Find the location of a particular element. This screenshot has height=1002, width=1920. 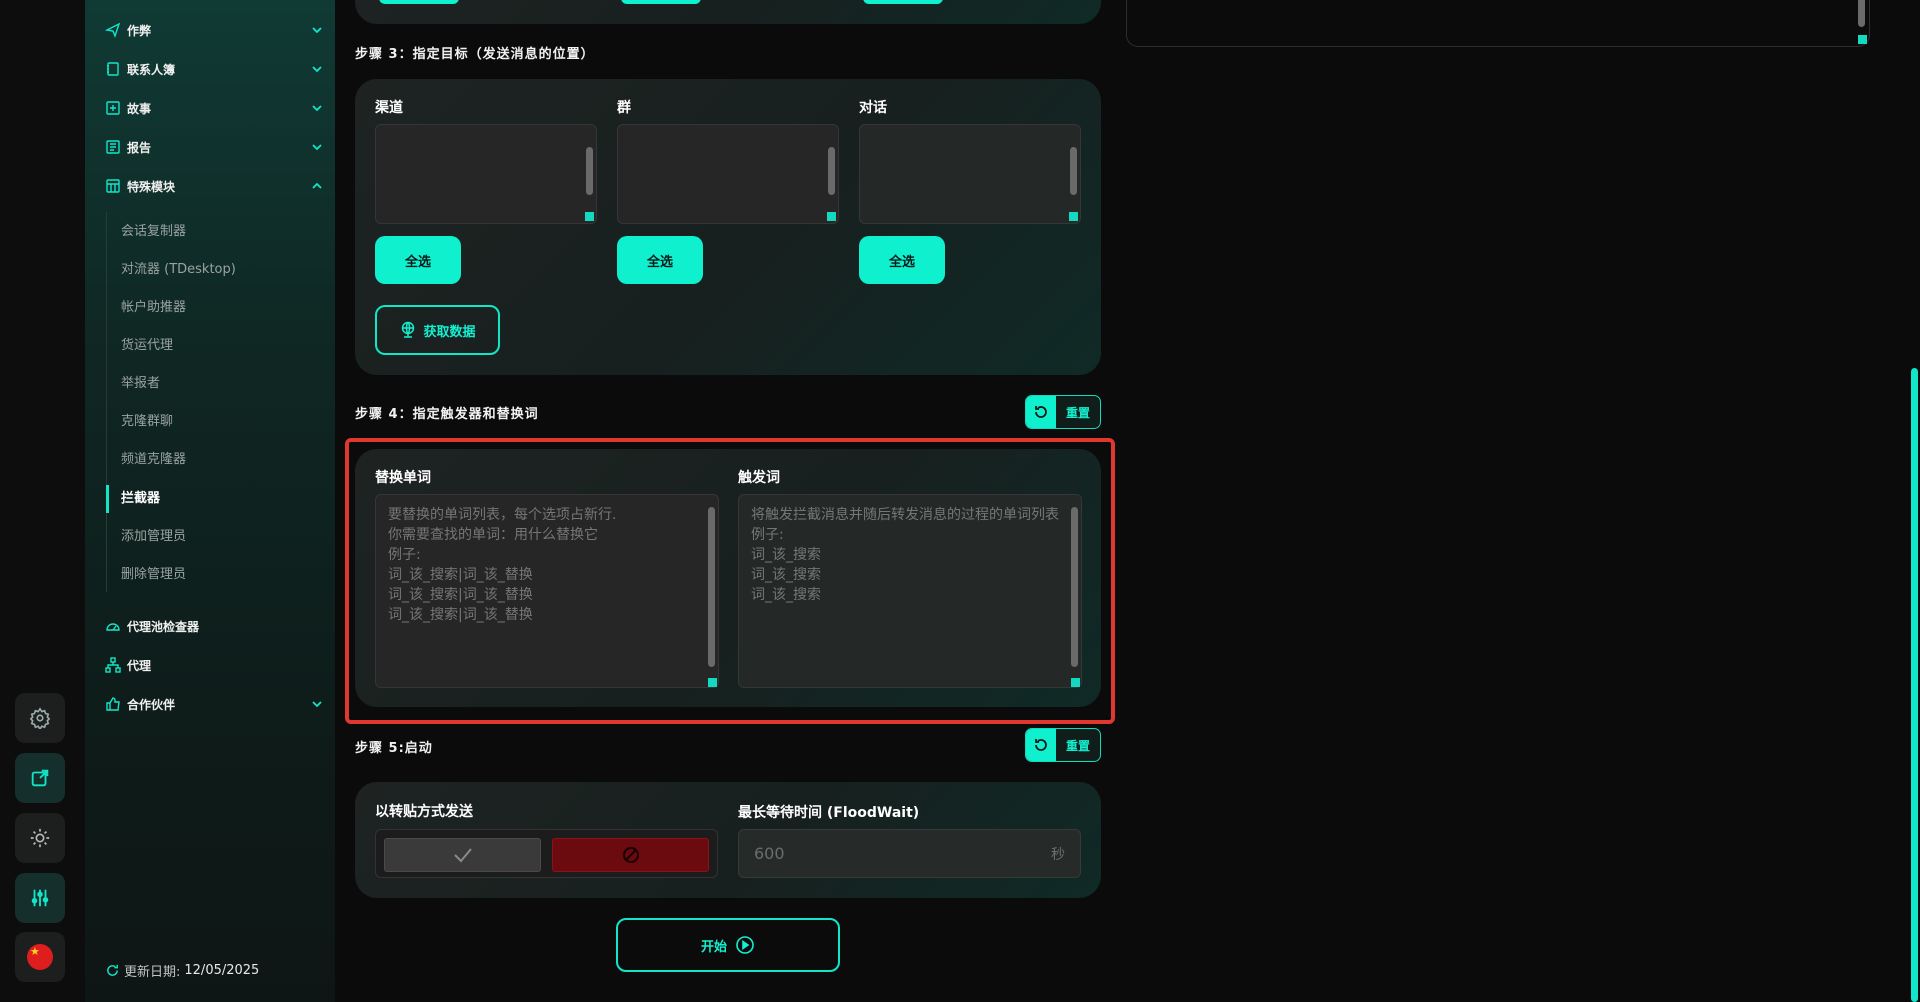

step3-title: 步骤 3：指定目标（发送消息的位置） is located at coordinates (475, 54).